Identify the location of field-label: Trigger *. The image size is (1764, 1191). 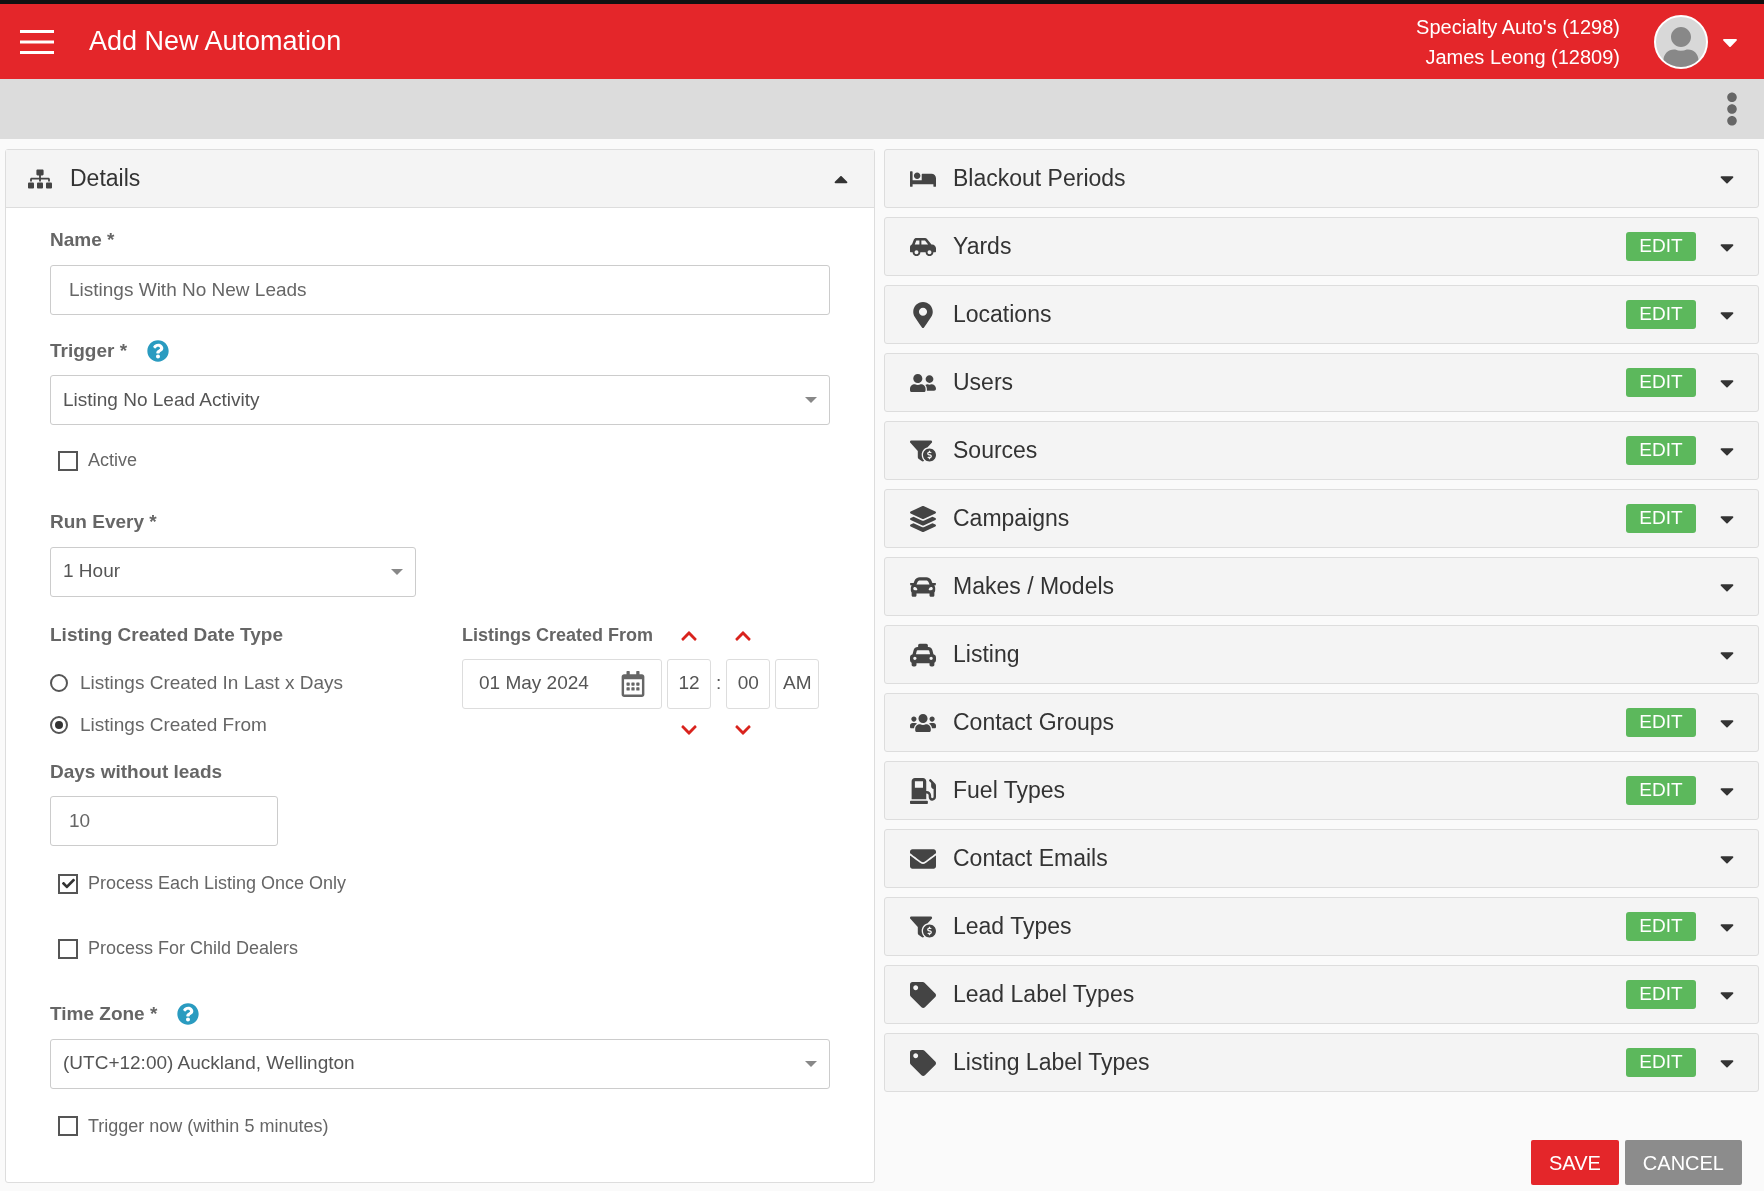
(89, 350).